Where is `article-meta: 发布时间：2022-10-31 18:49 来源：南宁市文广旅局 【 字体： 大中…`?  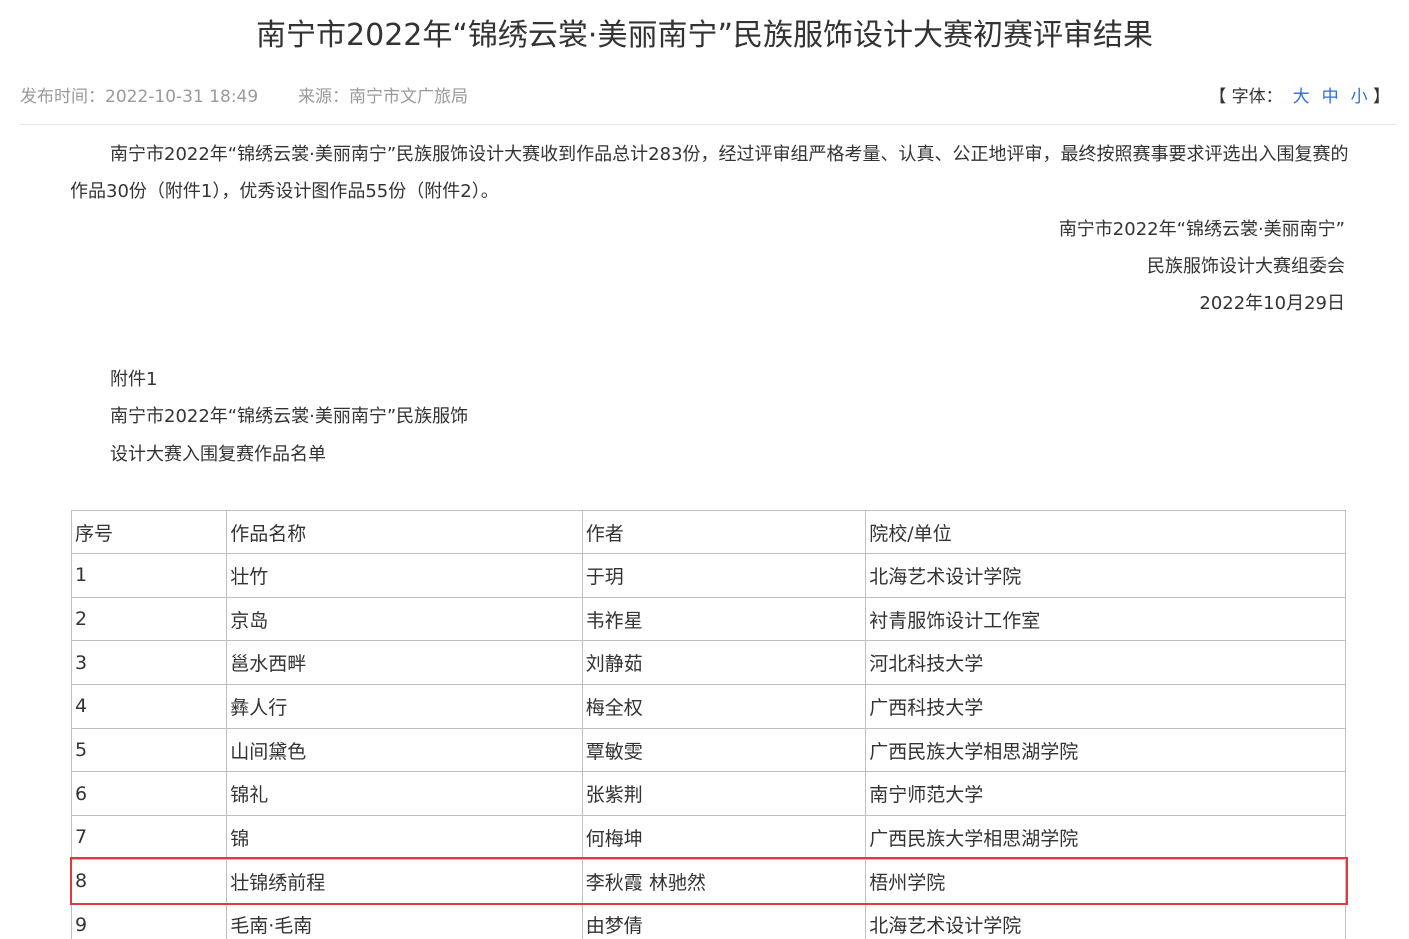
article-meta: 发布时间：2022-10-31 18:49 来源：南宁市文广旅局 【 字体： 大中… is located at coordinates (708, 97).